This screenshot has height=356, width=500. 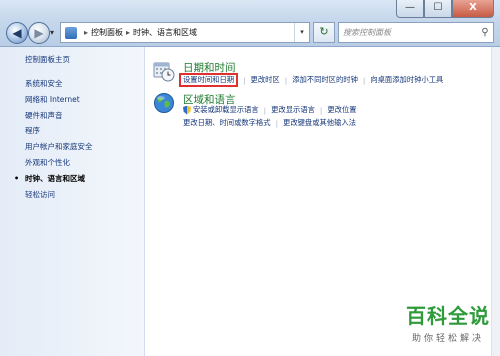 I want to click on close-button: X, so click(x=473, y=9).